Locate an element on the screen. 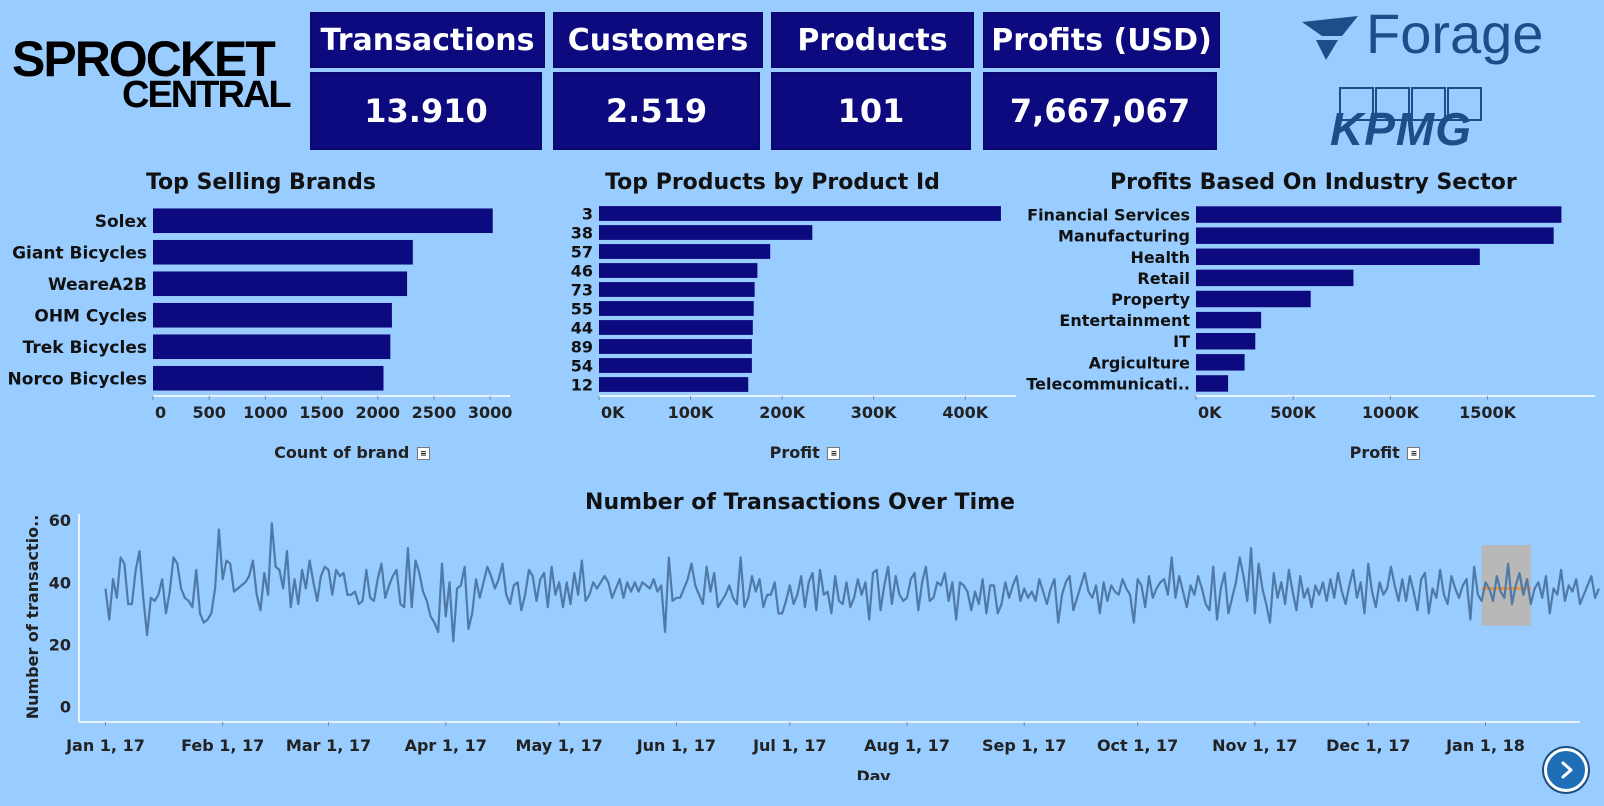 The image size is (1604, 806). products-category-label: 3 is located at coordinates (587, 214).